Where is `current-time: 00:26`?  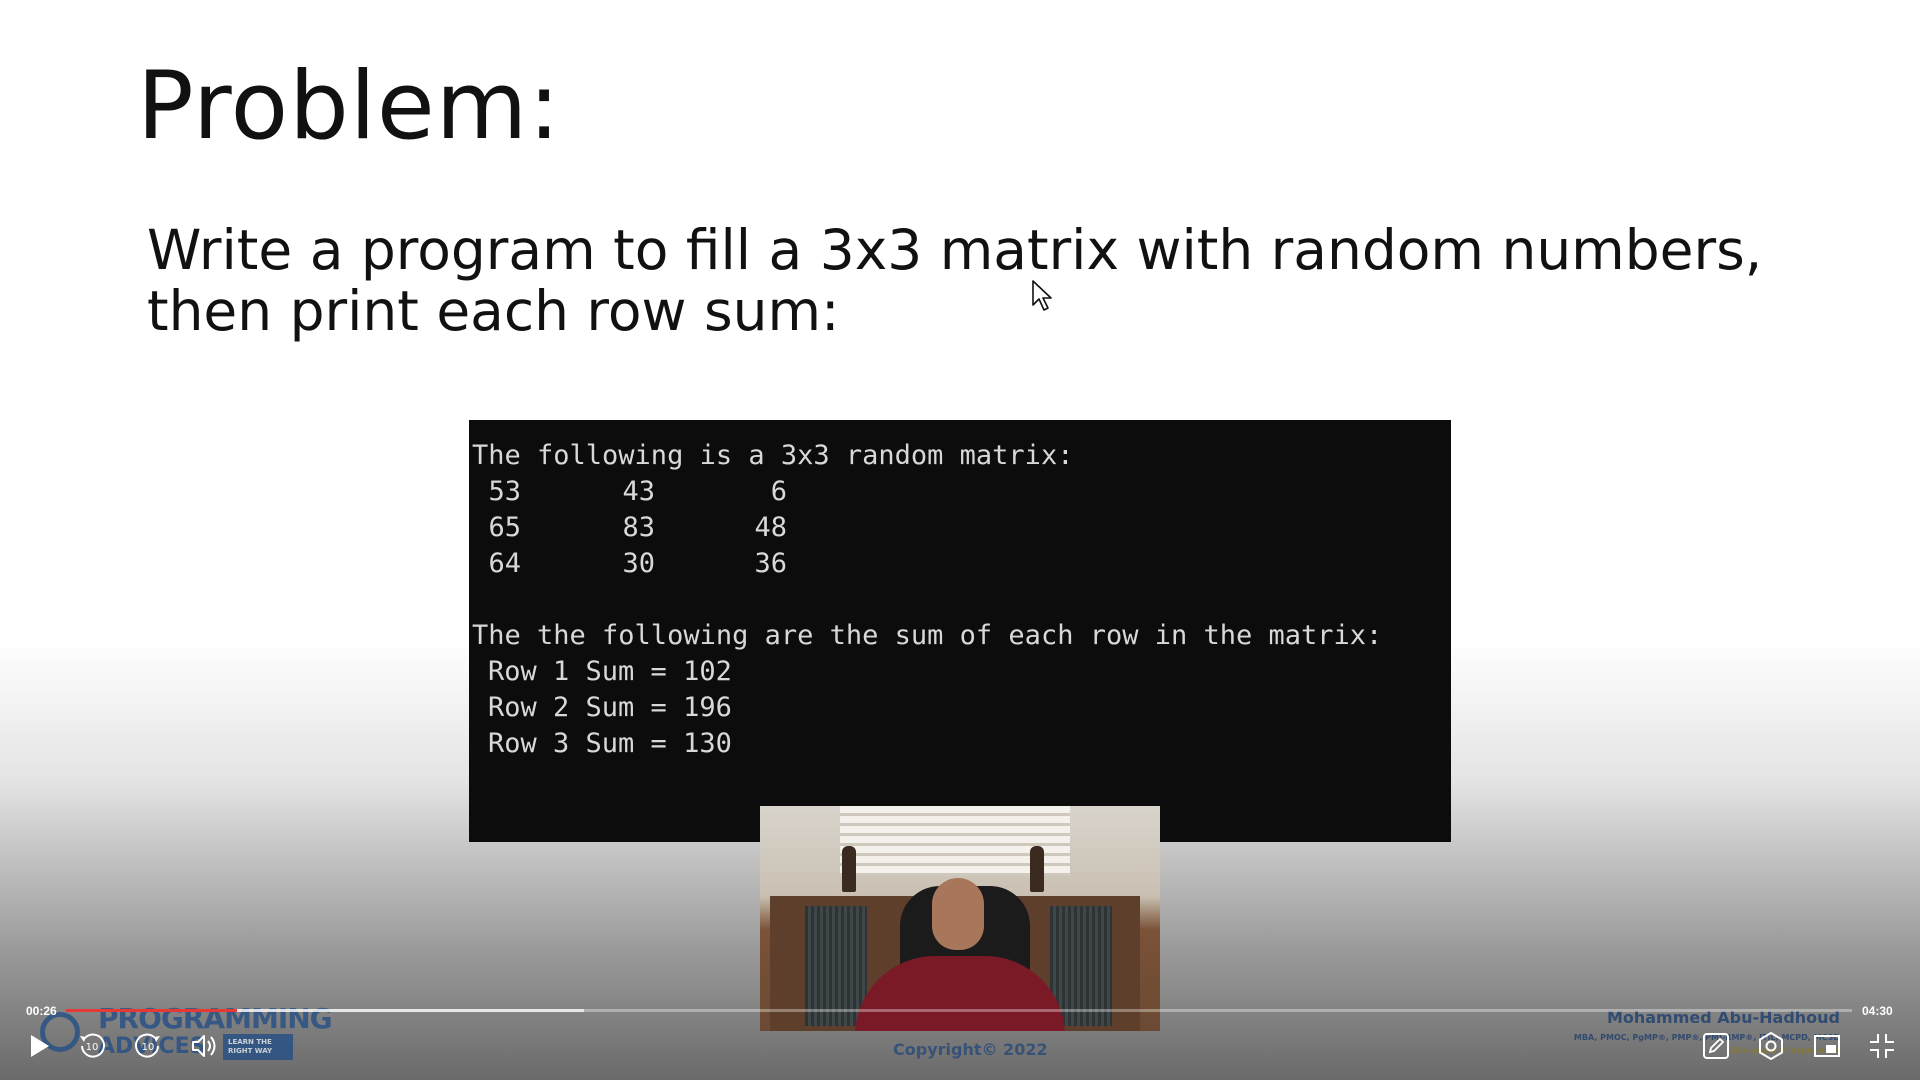
current-time: 00:26 is located at coordinates (41, 1011).